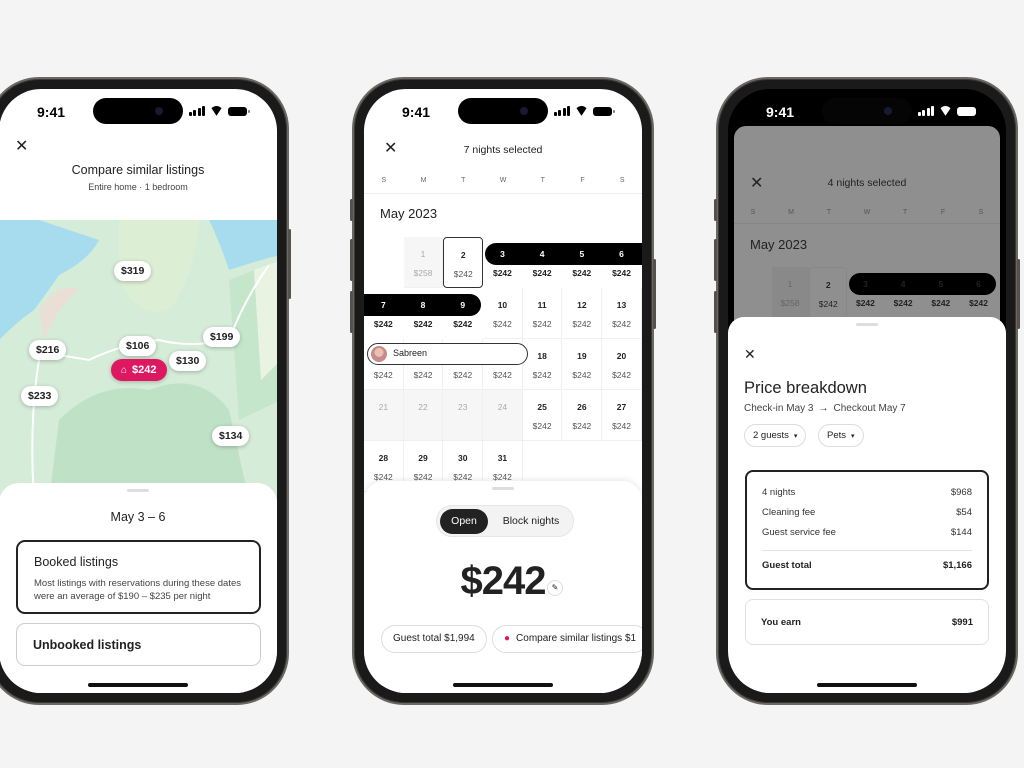 The image size is (1024, 768). Describe the element at coordinates (222, 337) in the screenshot. I see `map-pin: $199` at that location.